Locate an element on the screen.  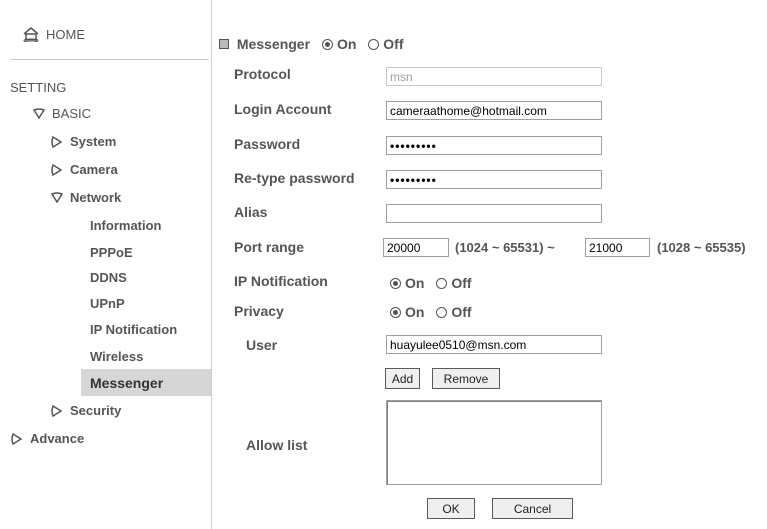
sidebar-item-camera: Camera is located at coordinates (84, 169).